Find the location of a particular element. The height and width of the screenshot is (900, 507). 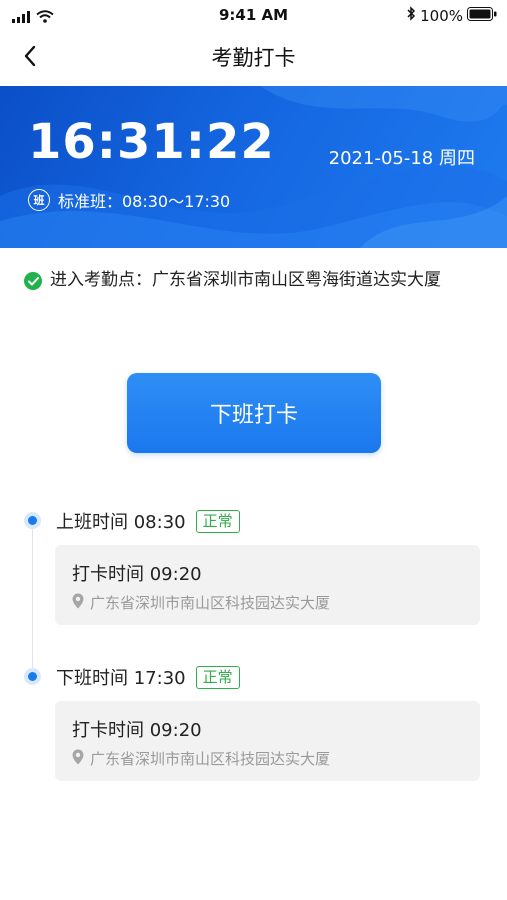

current-date: 2021-05-18 周四 is located at coordinates (401, 158).